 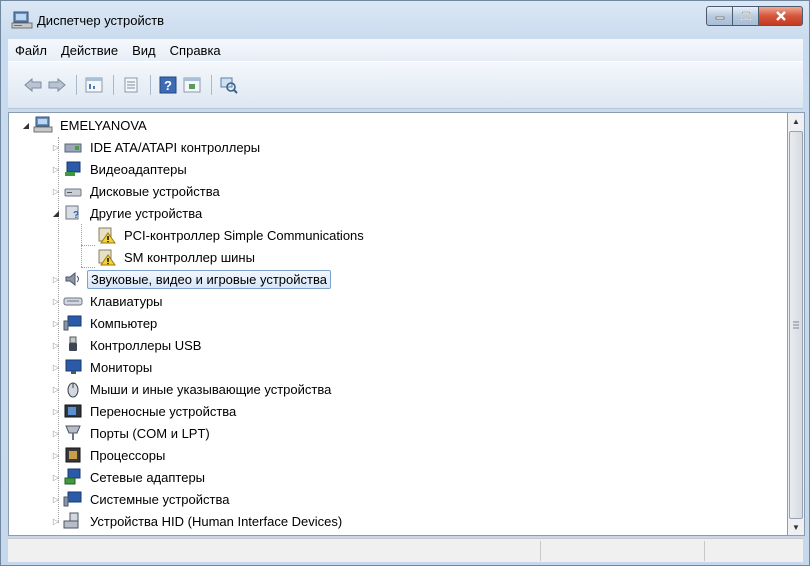 I want to click on view-button, so click(x=131, y=85).